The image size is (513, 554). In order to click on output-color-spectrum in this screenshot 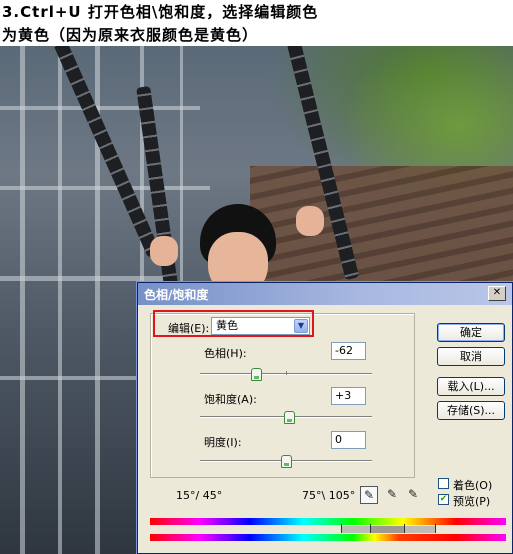, I will do `click(328, 537)`.